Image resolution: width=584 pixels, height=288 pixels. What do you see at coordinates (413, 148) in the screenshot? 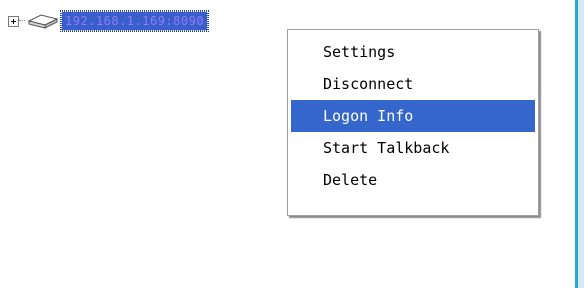
I see `menu-item-start-talkback: Start Talkback` at bounding box center [413, 148].